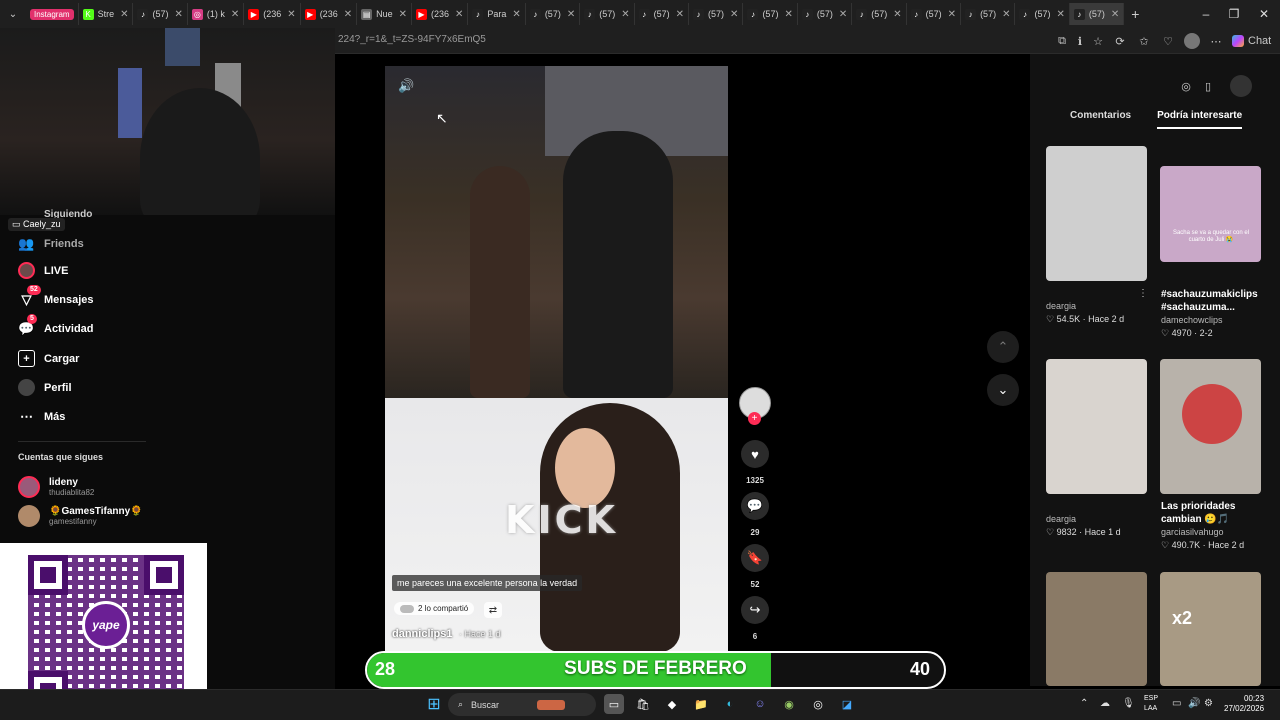 The width and height of the screenshot is (1280, 720). Describe the element at coordinates (52, 14) in the screenshot. I see `browser-tab: Instagram` at that location.